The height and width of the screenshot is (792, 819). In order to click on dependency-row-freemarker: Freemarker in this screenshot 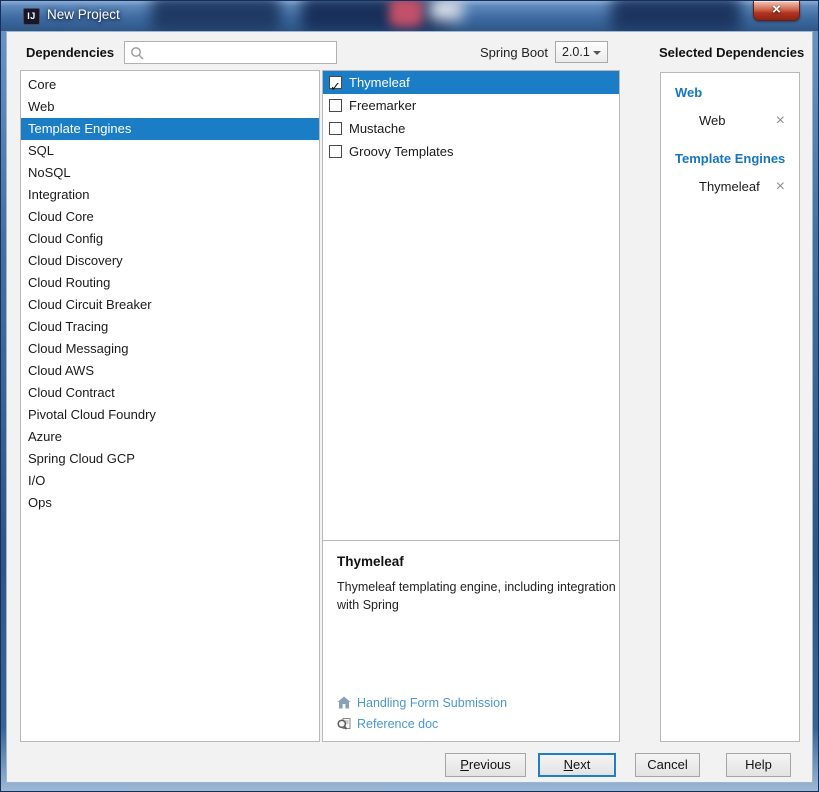, I will do `click(471, 105)`.